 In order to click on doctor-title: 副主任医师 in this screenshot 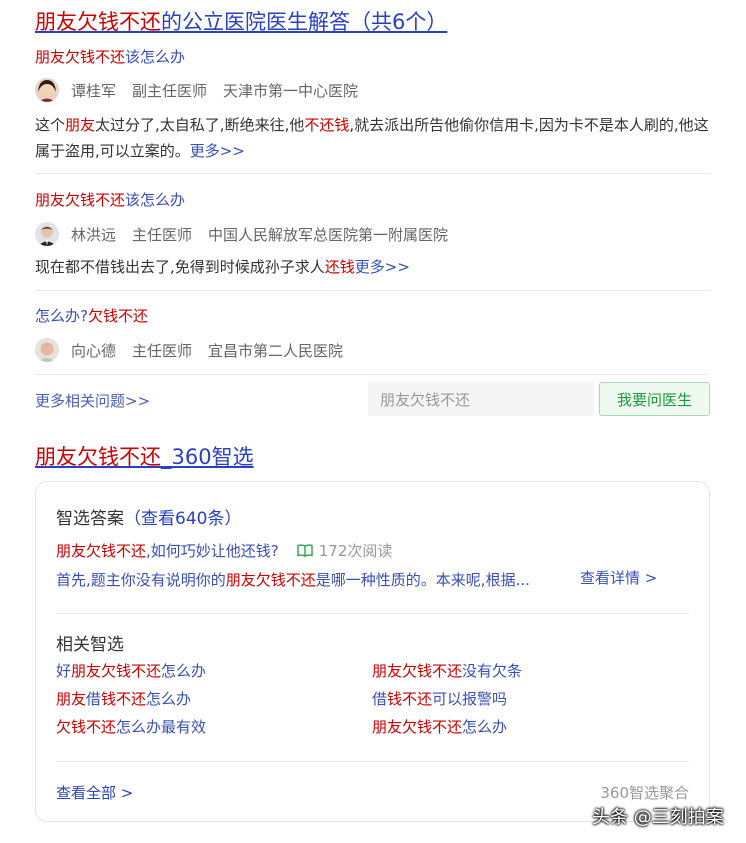, I will do `click(170, 90)`.